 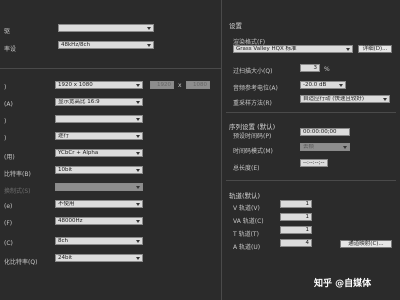 I want to click on a-track-label: A 轨道(U), so click(x=247, y=247).